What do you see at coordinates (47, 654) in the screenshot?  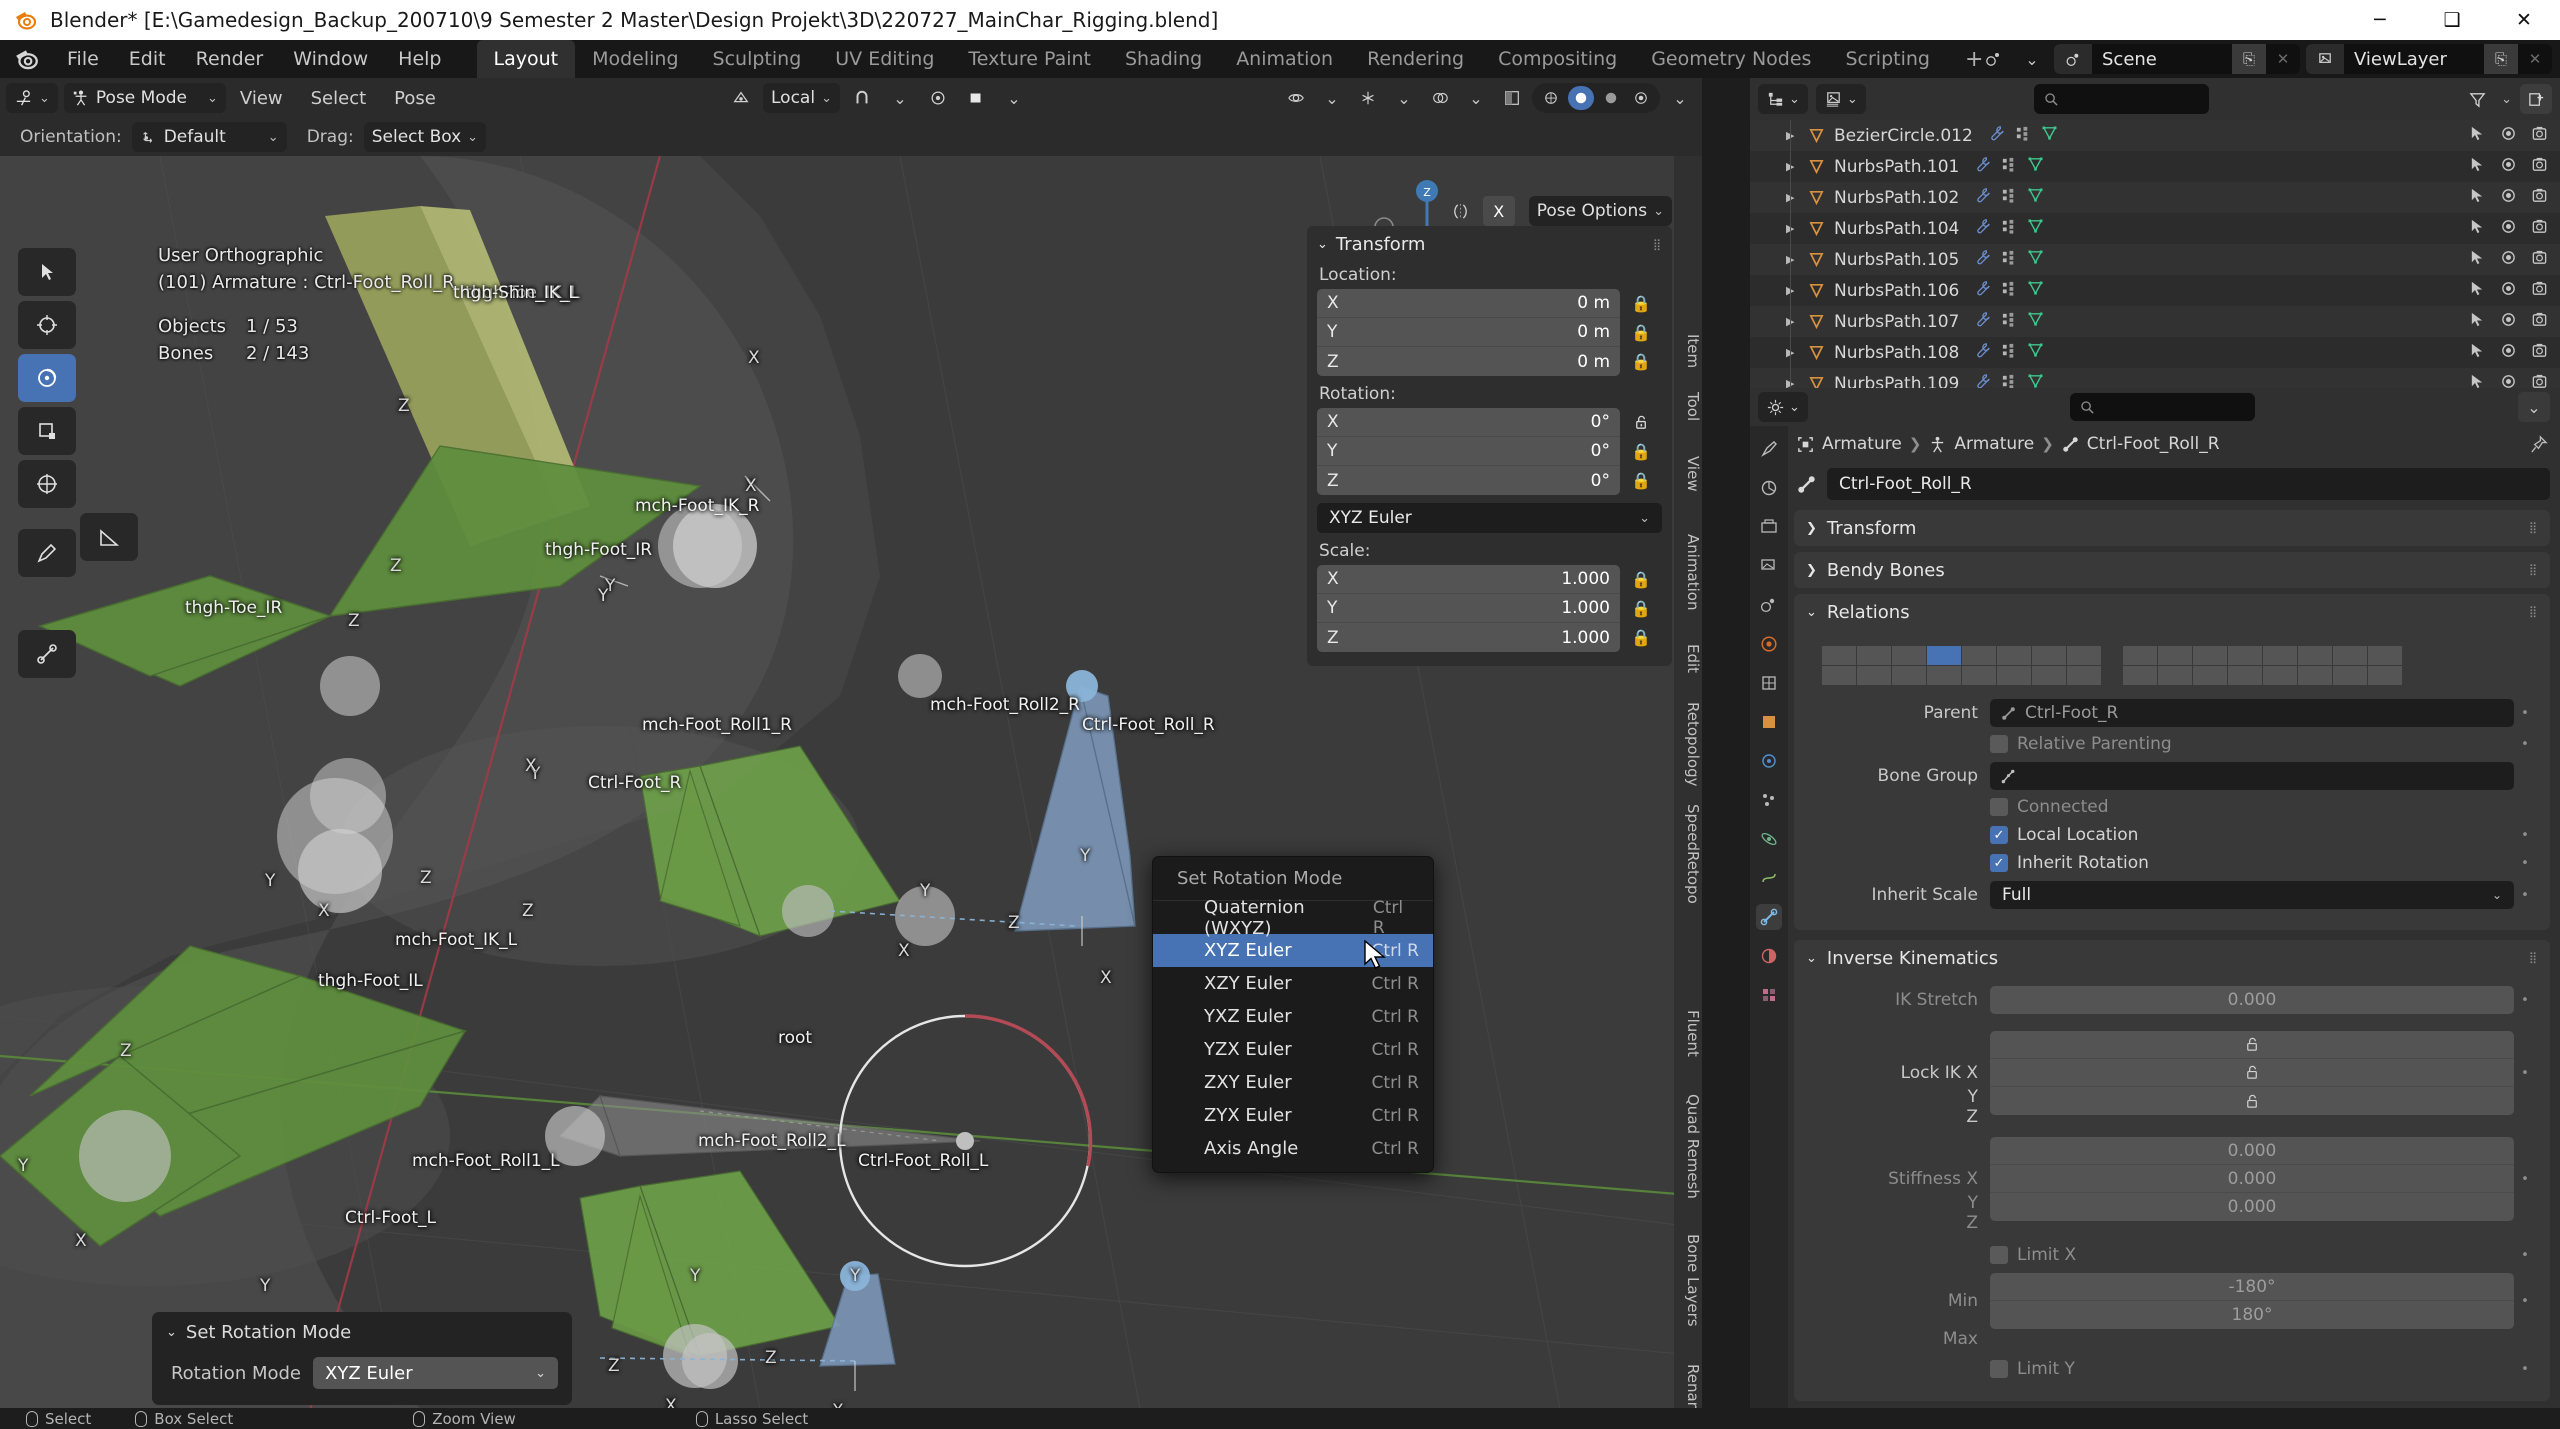 I see `tool-add-bone` at bounding box center [47, 654].